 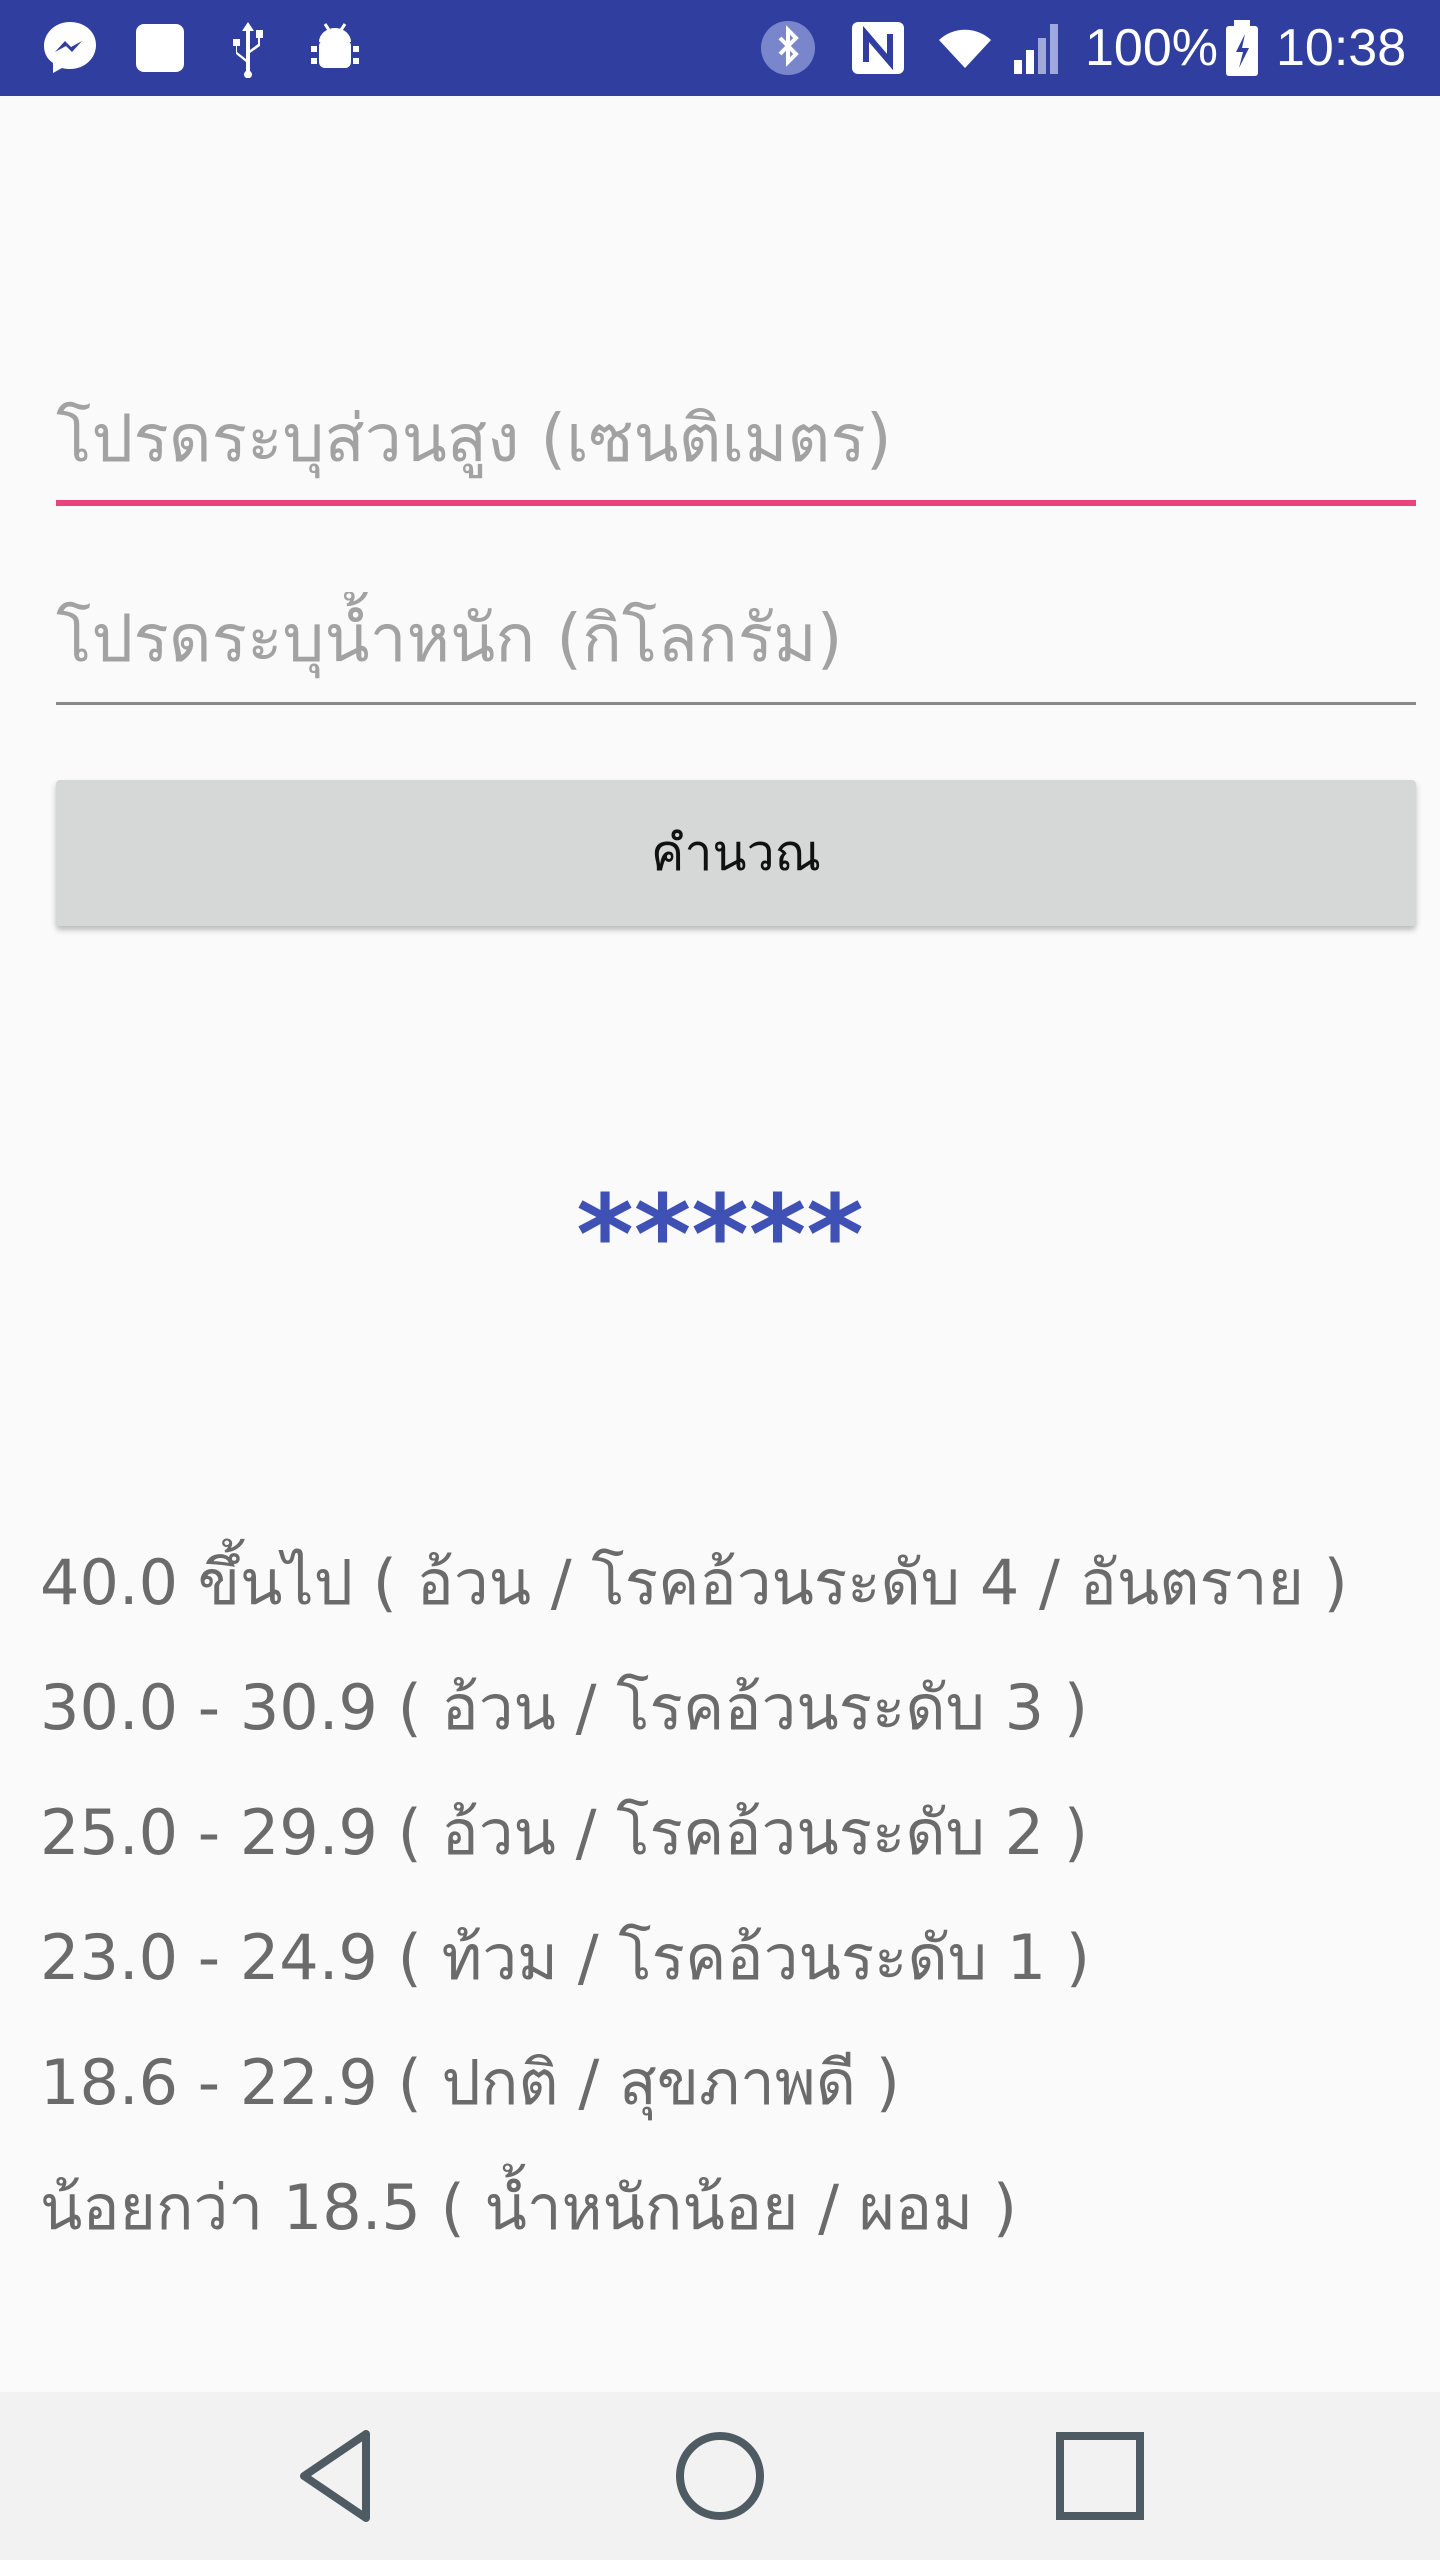 I want to click on wifi-icon, so click(x=965, y=48).